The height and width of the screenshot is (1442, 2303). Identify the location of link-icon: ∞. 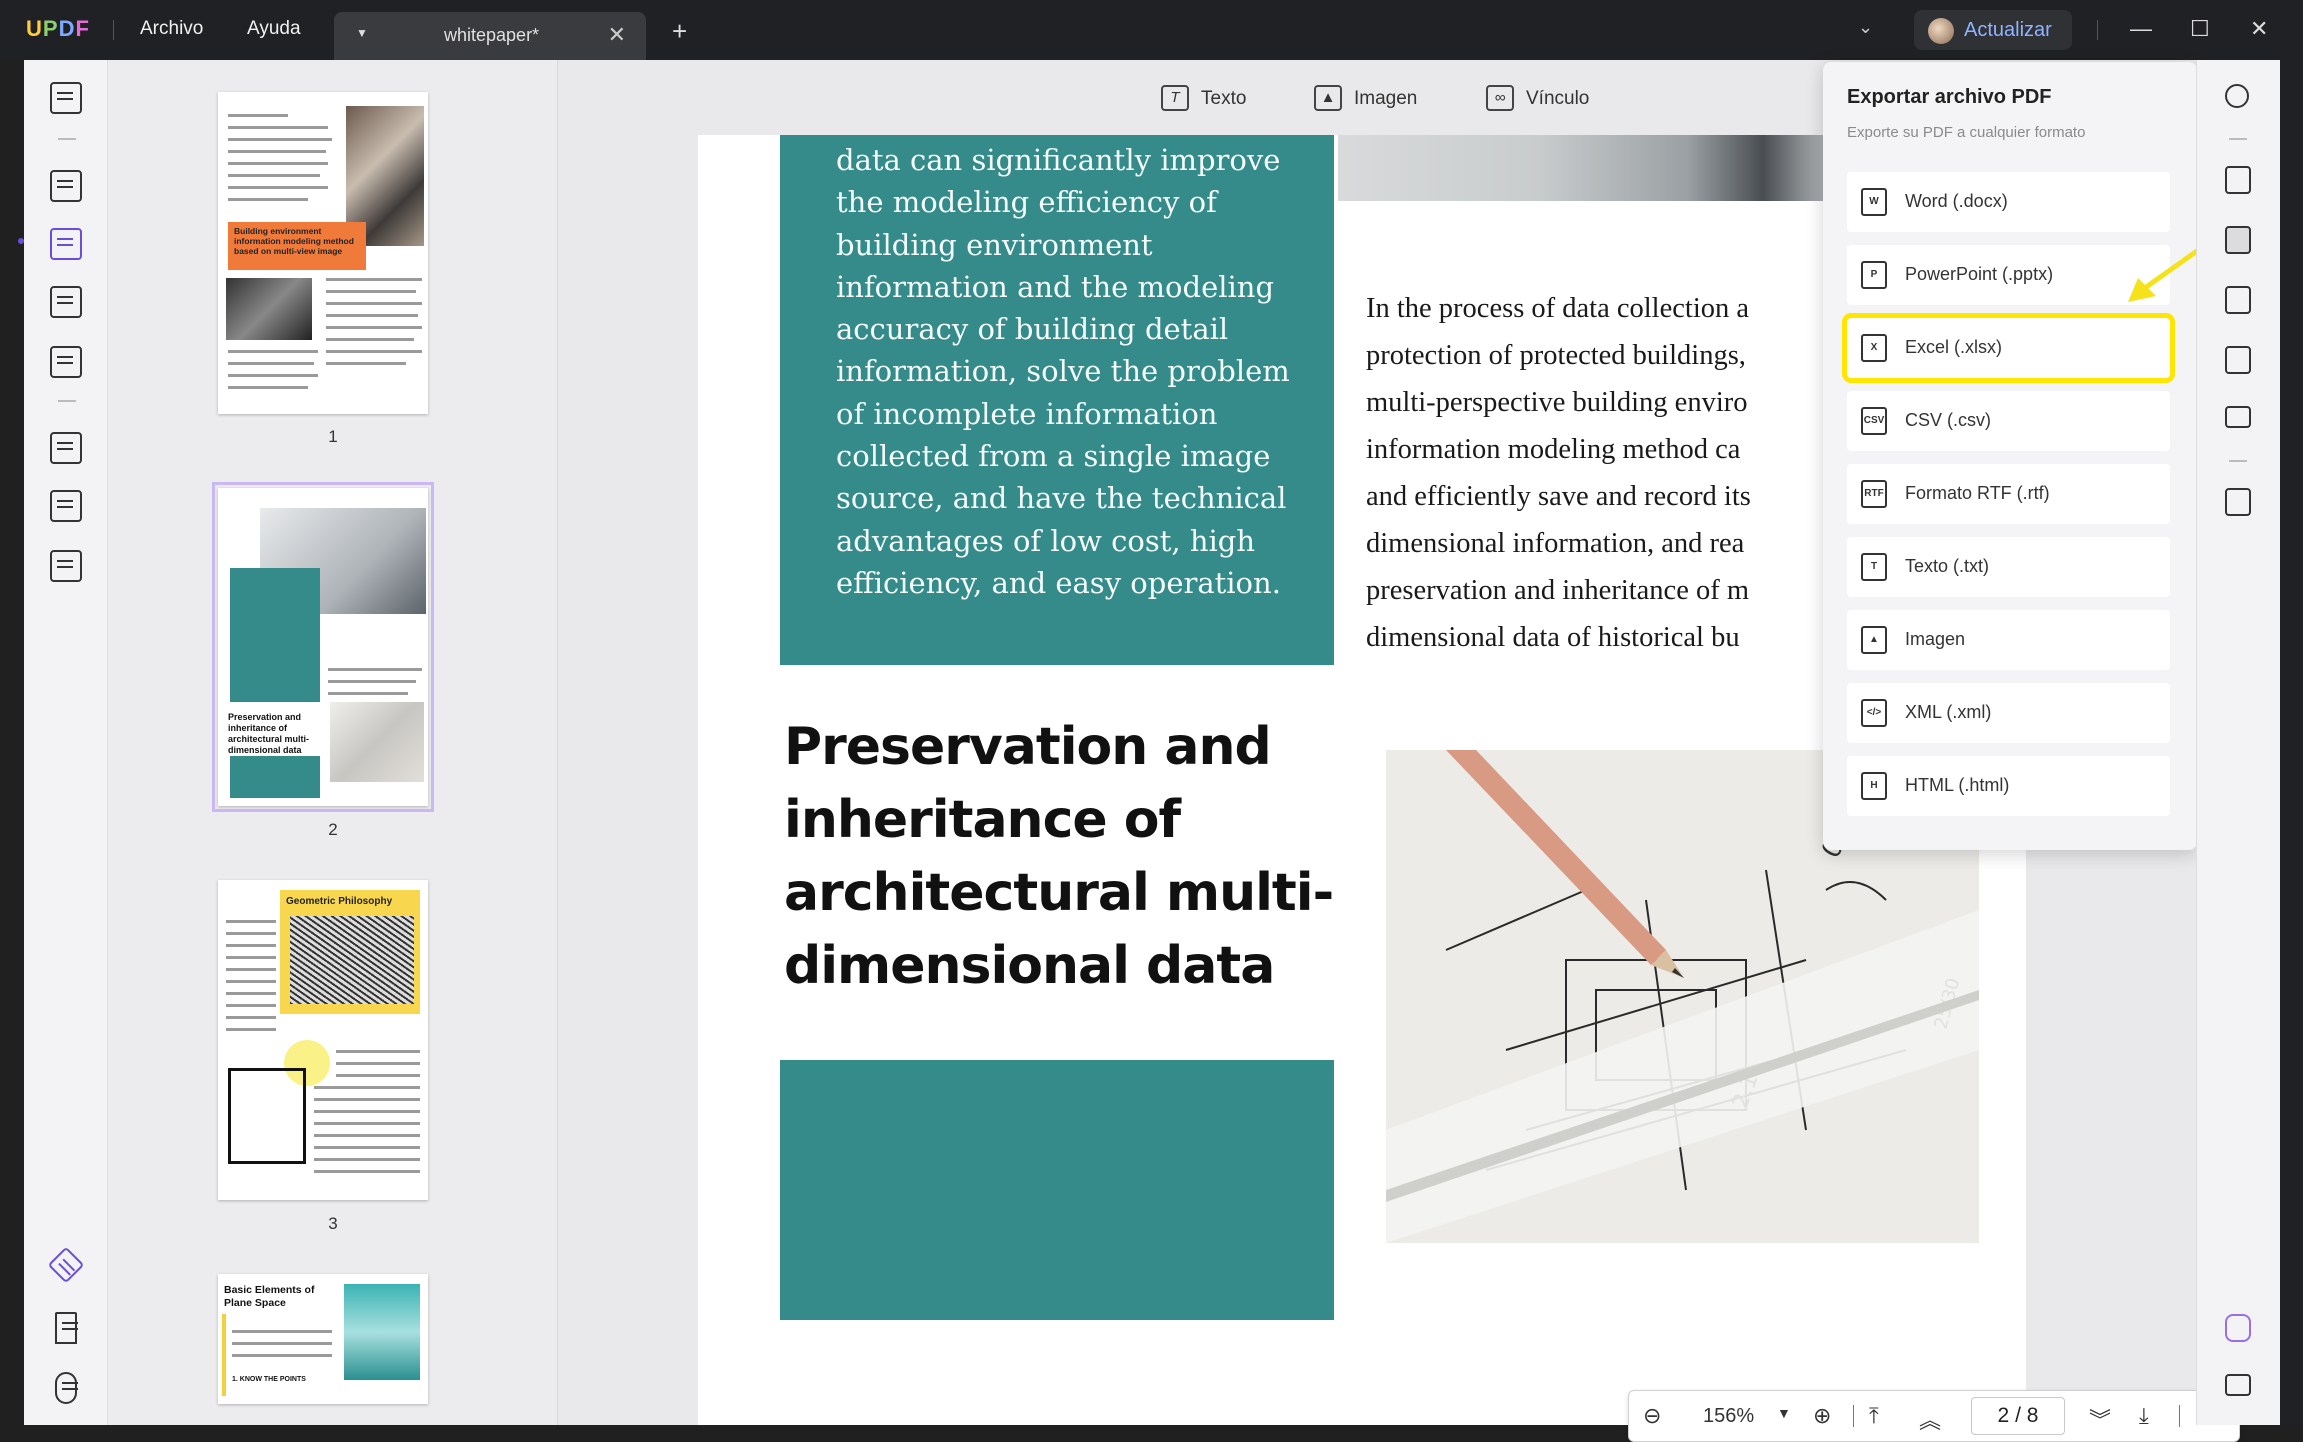
(1500, 98).